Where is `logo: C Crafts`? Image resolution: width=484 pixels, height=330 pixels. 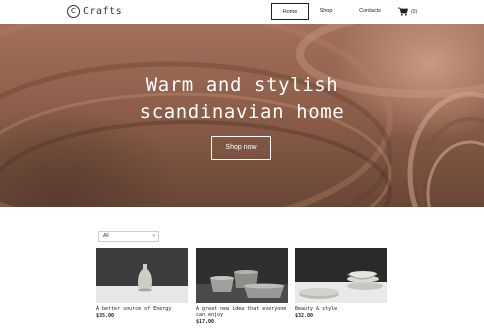
logo: C Crafts is located at coordinates (94, 11).